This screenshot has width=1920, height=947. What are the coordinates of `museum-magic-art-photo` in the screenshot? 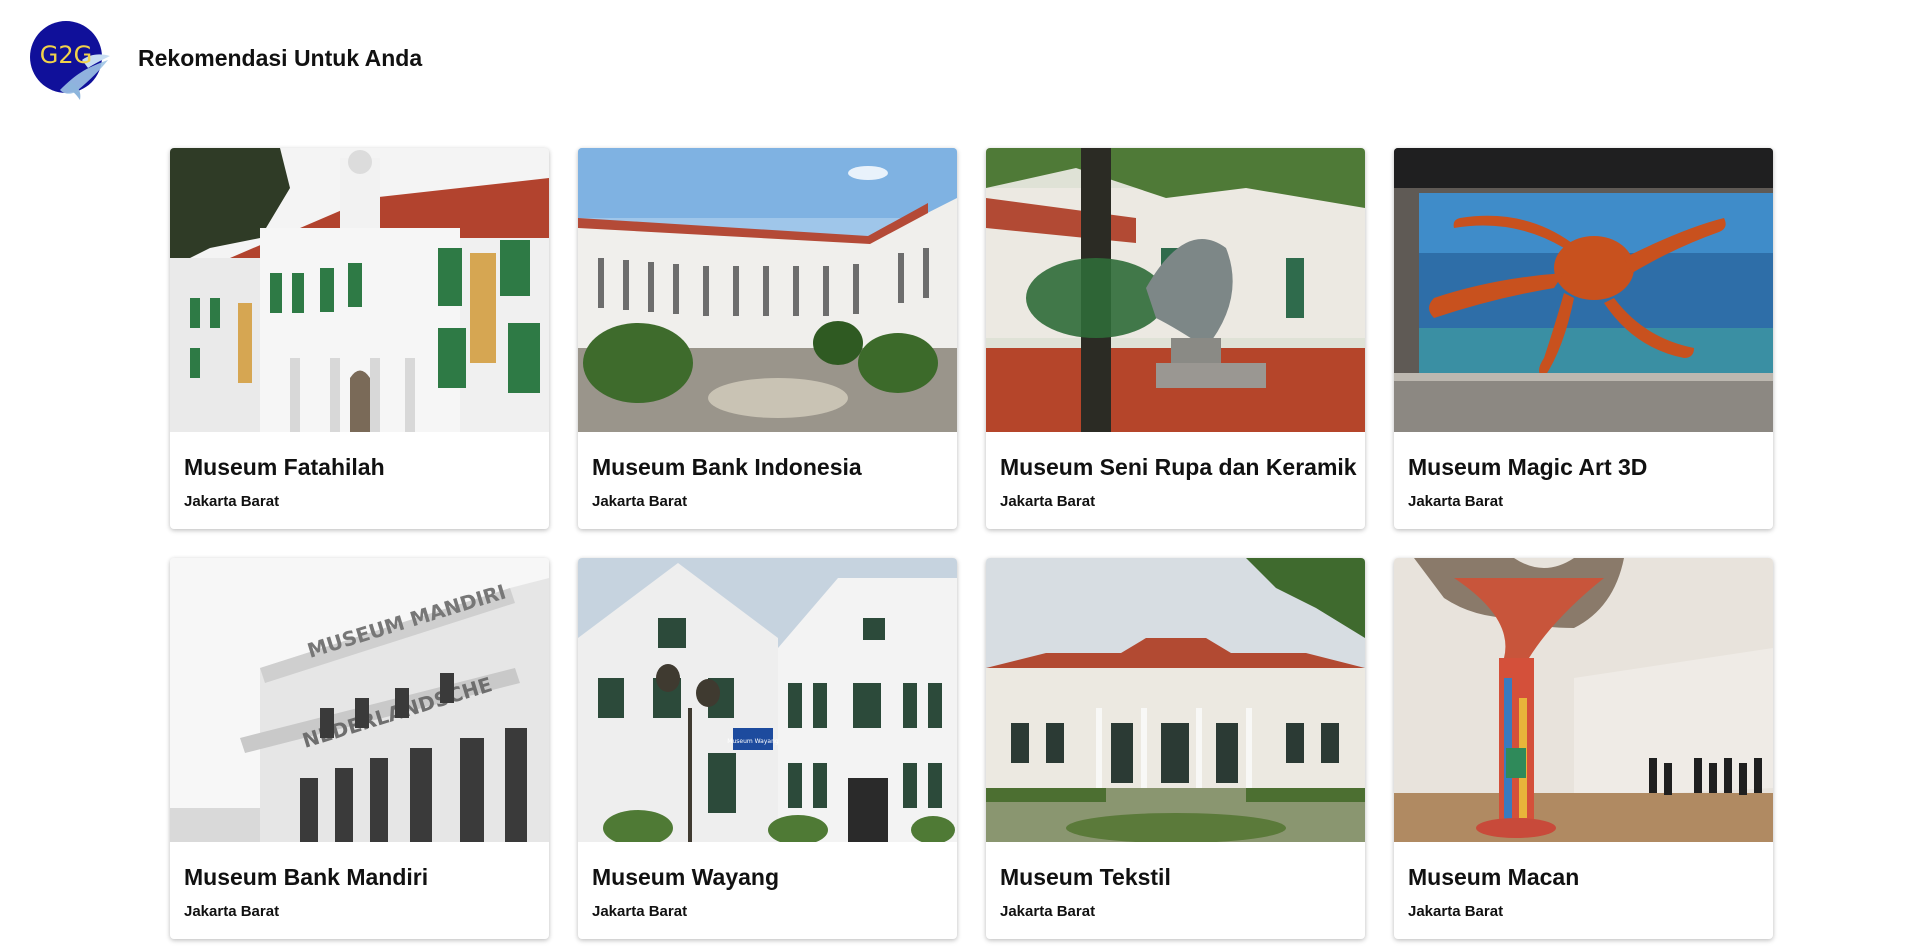 It's located at (1583, 290).